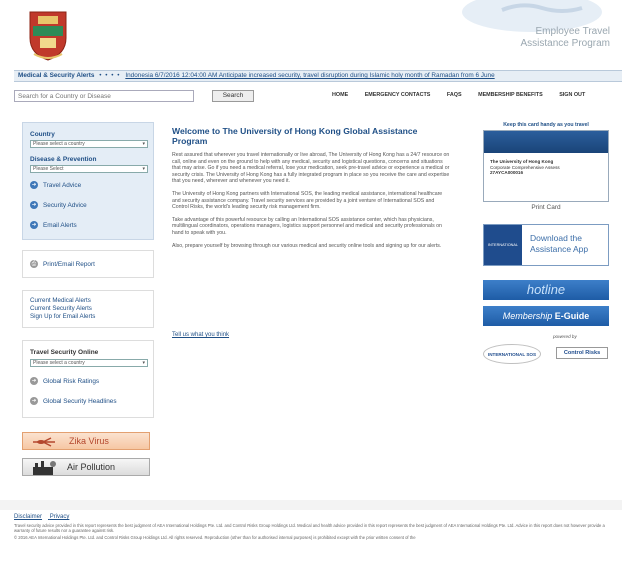  Describe the element at coordinates (89, 144) in the screenshot. I see `country-select: Please select a country` at that location.